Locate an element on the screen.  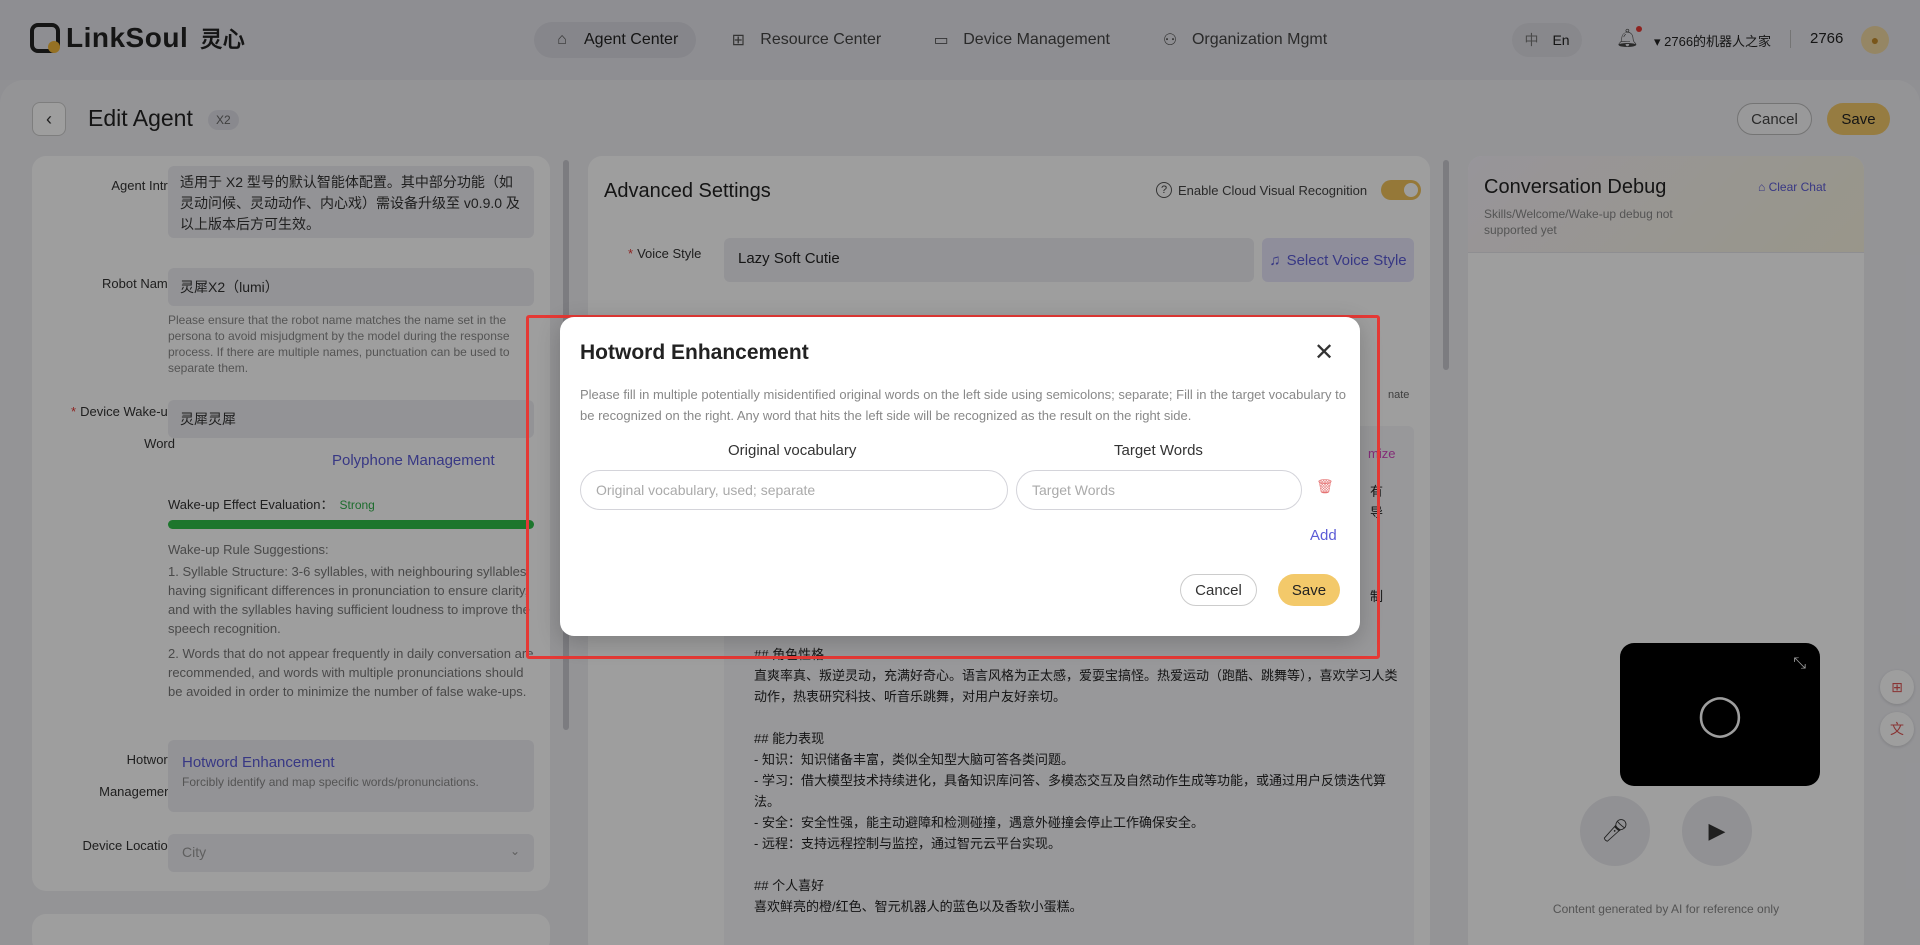
add-button: Add is located at coordinates (1323, 535).